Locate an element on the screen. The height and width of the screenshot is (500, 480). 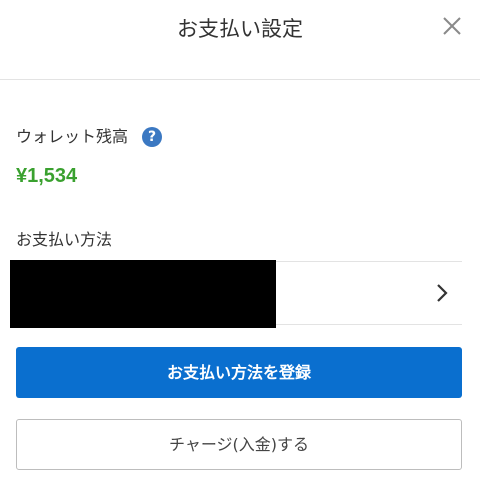
charge-button: チャージ(入金)する is located at coordinates (239, 444).